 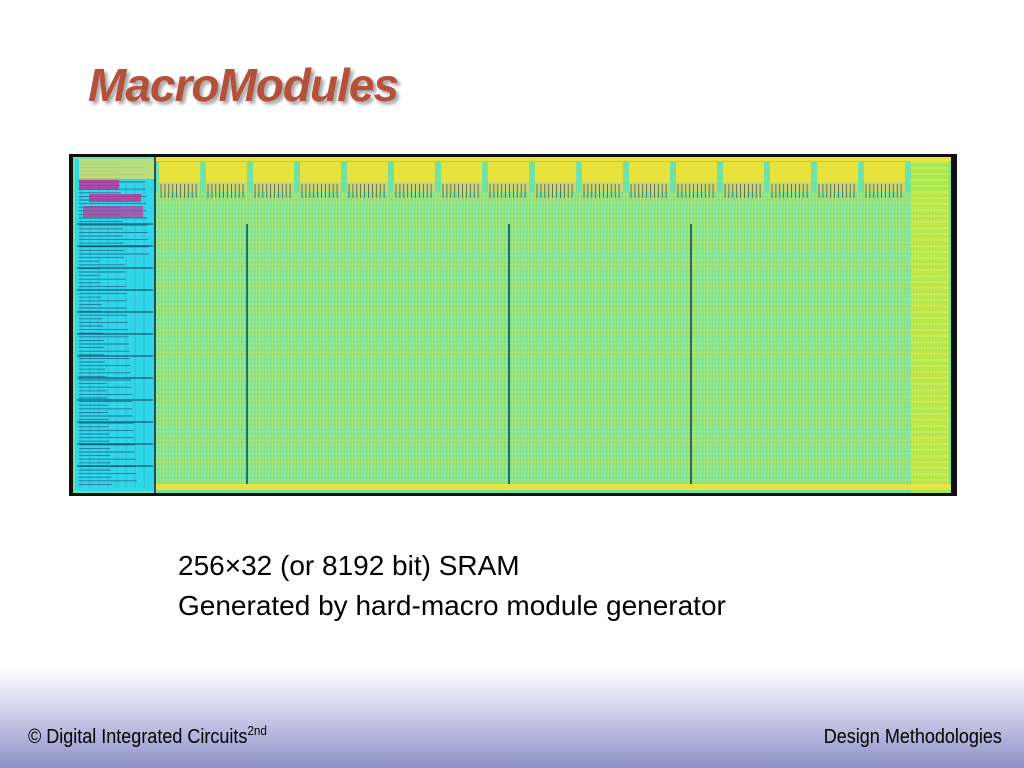 What do you see at coordinates (243, 85) in the screenshot?
I see `slide-title: MacroModules` at bounding box center [243, 85].